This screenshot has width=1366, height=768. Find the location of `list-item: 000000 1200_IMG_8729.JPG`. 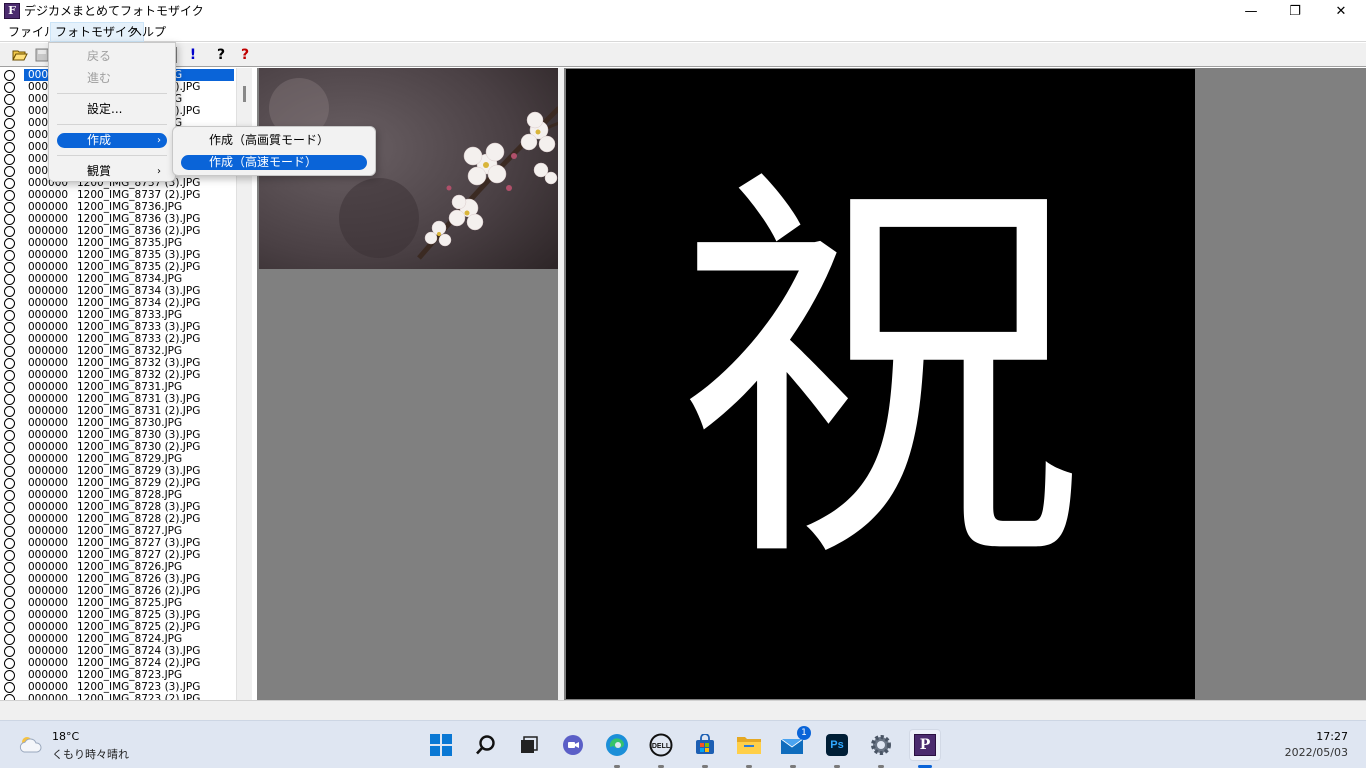

list-item: 000000 1200_IMG_8729.JPG is located at coordinates (118, 459).